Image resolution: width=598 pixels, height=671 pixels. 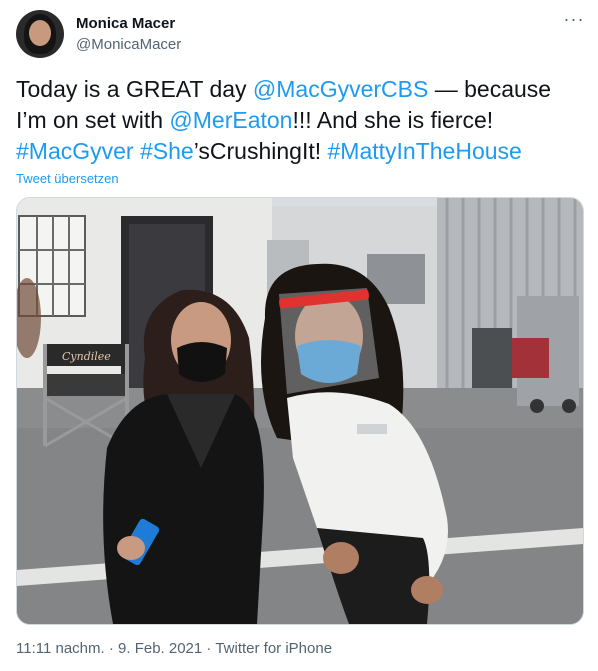 What do you see at coordinates (67, 178) in the screenshot?
I see `translate-tweet-link: Tweet übersetzen` at bounding box center [67, 178].